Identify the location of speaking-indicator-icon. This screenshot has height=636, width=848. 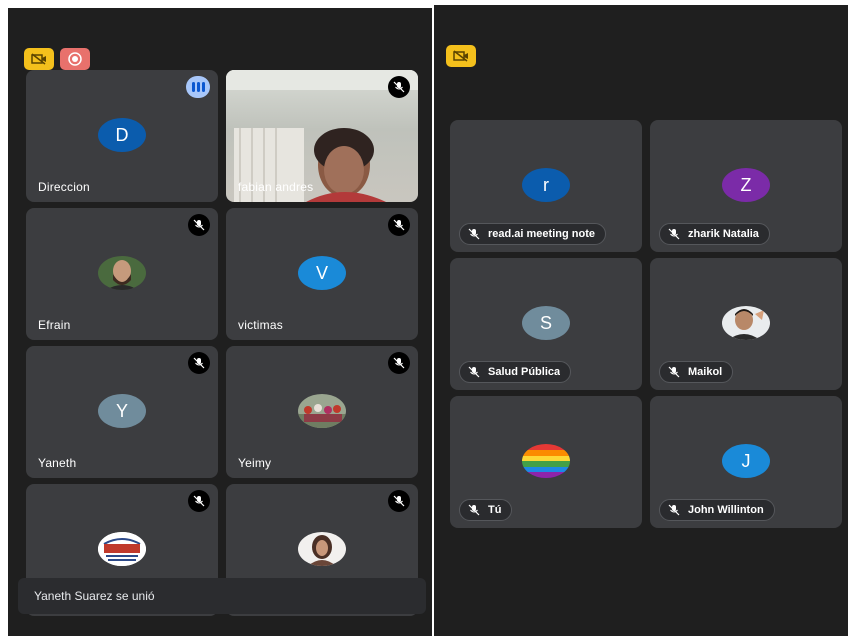
(198, 87).